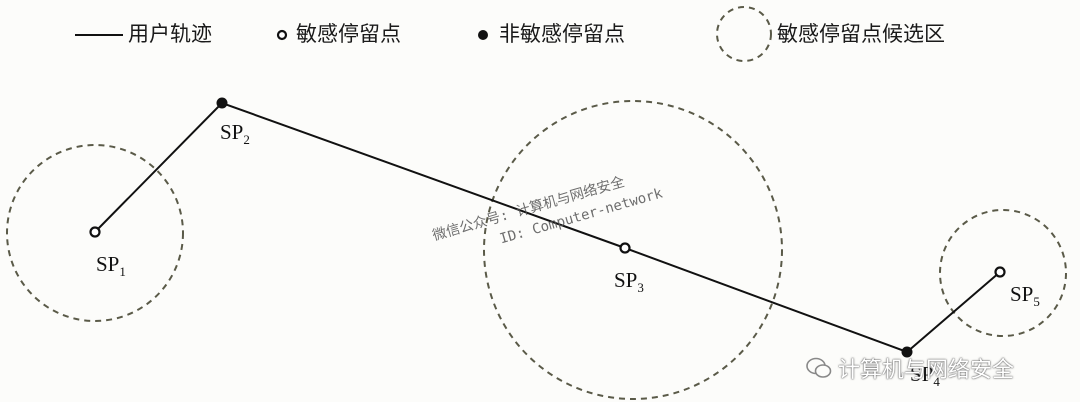 The height and width of the screenshot is (402, 1080). I want to click on label-sp1: SP1, so click(111, 266).